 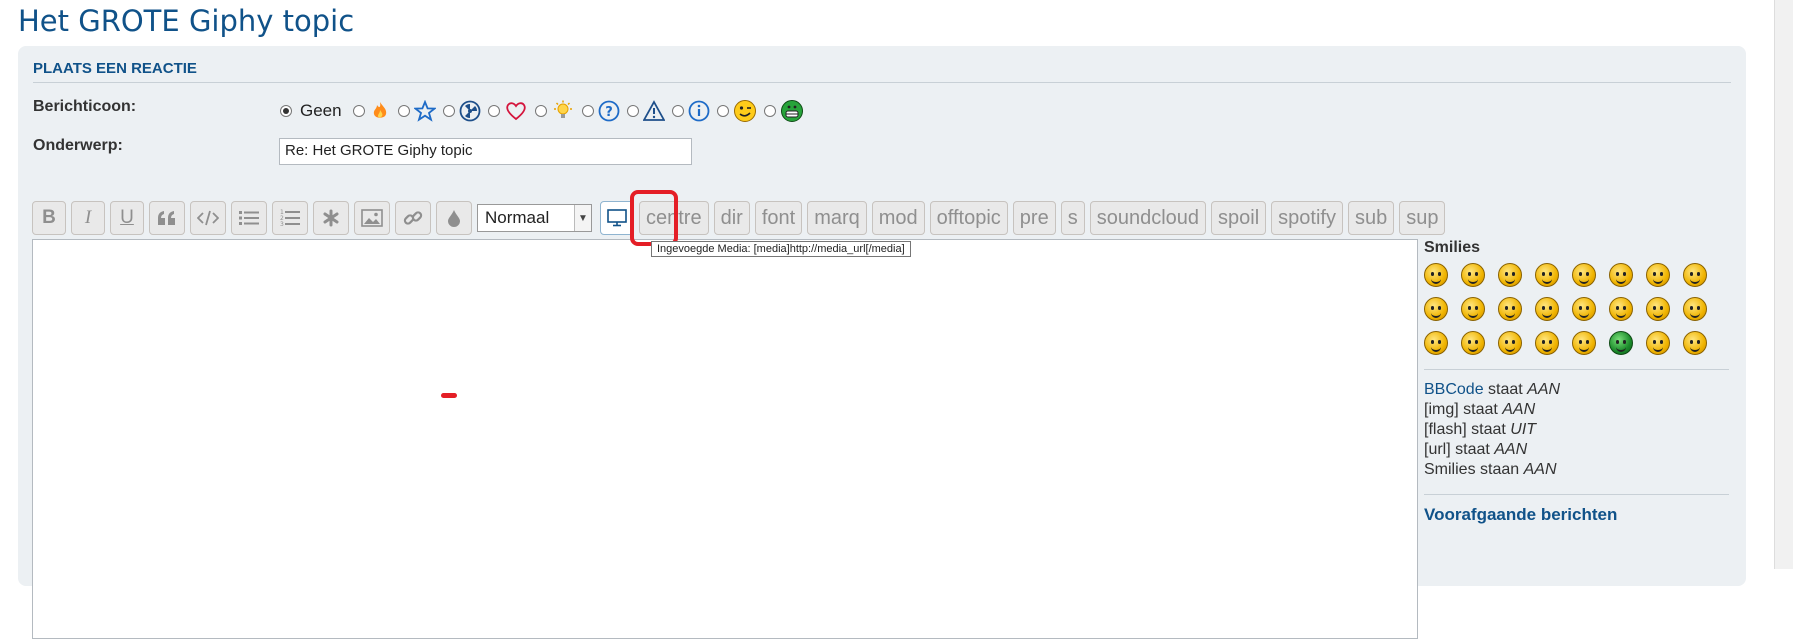 I want to click on pre-button: pre, so click(x=1034, y=218).